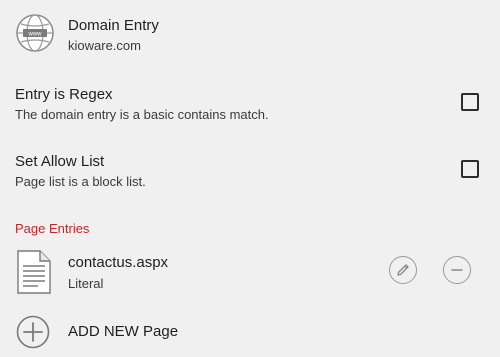 This screenshot has width=500, height=357. What do you see at coordinates (64, 94) in the screenshot?
I see `regex-setting-title: Entry is Regex` at bounding box center [64, 94].